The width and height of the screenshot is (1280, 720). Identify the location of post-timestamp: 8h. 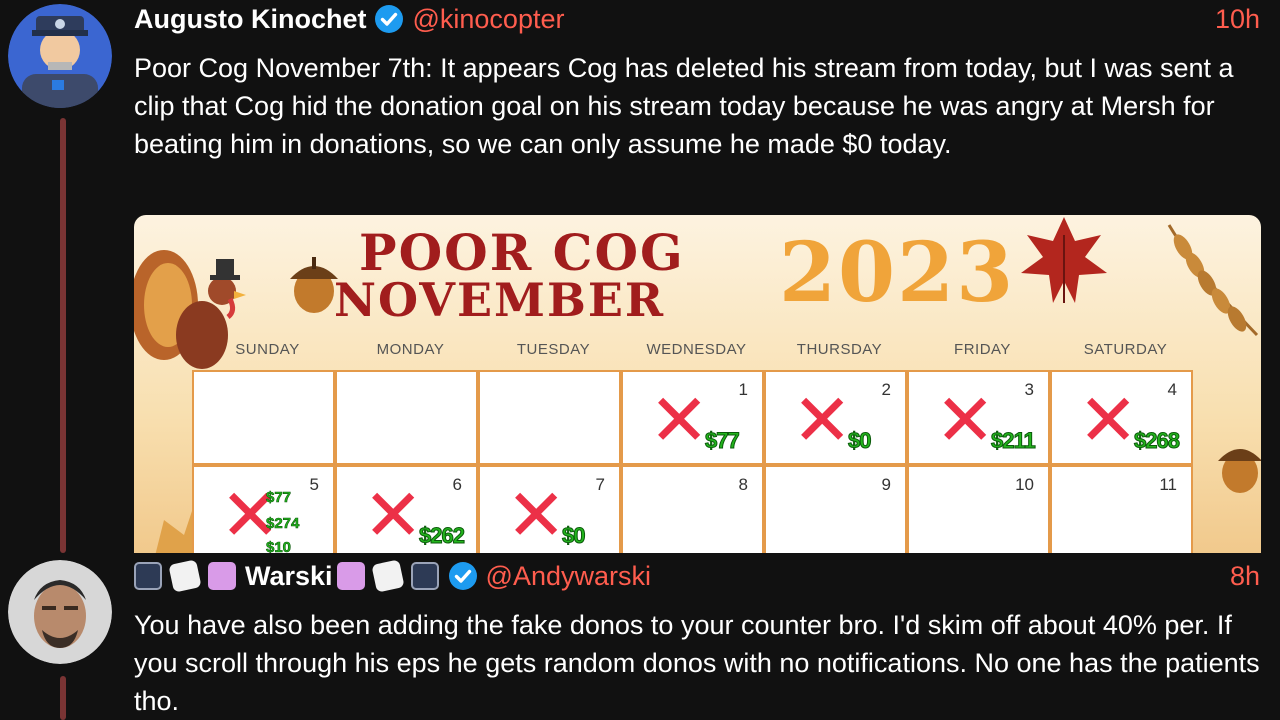
(1245, 576).